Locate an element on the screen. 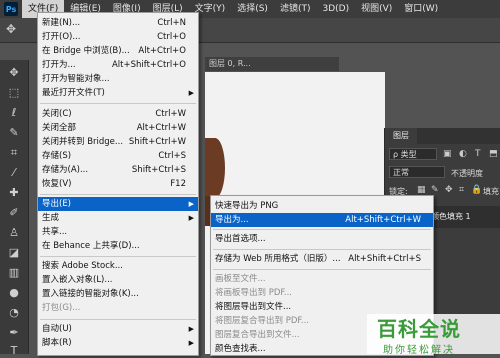 This screenshot has height=358, width=500. menu-select: 选择(S) is located at coordinates (252, 9).